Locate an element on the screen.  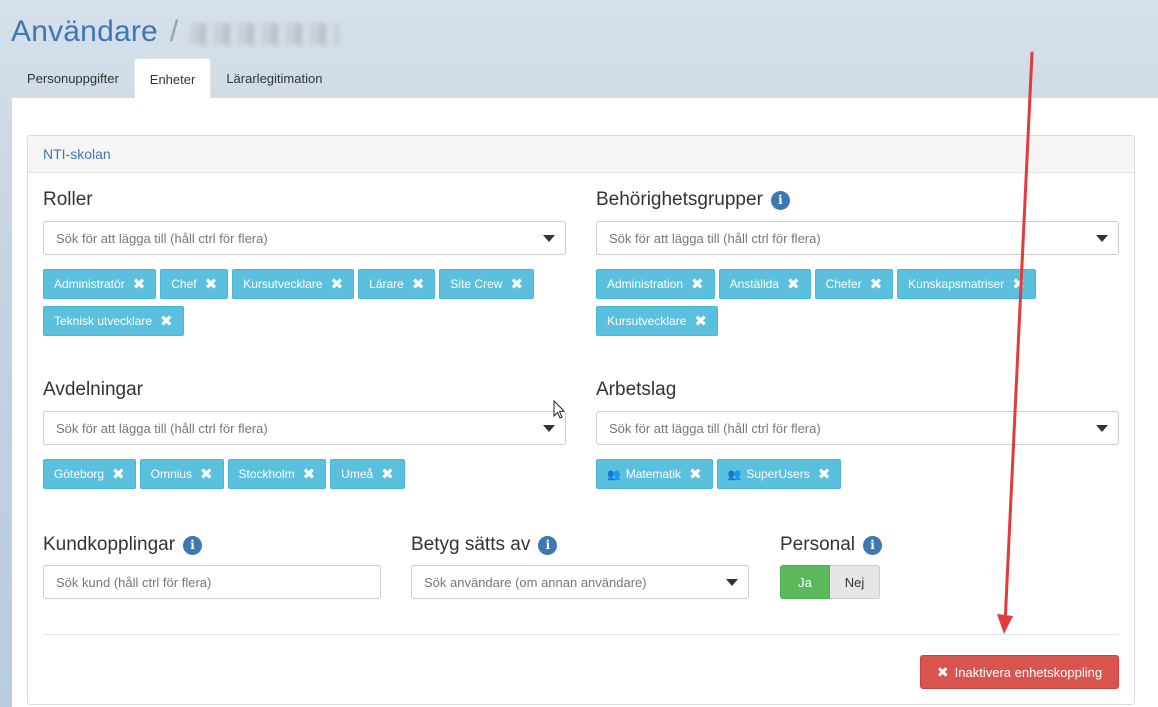
unit-panel-heading: NTI-skolan is located at coordinates (581, 154).